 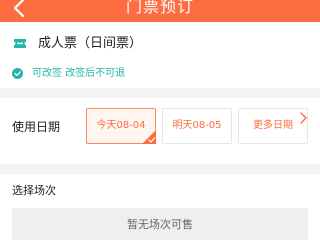 What do you see at coordinates (20, 43) in the screenshot?
I see `ticket-icon` at bounding box center [20, 43].